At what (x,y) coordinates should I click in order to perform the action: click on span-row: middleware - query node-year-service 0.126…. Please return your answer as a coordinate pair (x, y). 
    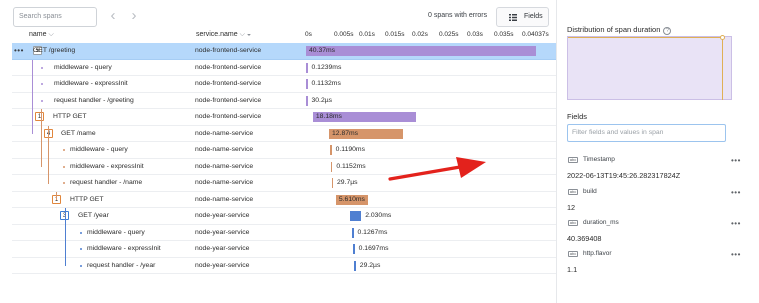
    Looking at the image, I should click on (284, 233).